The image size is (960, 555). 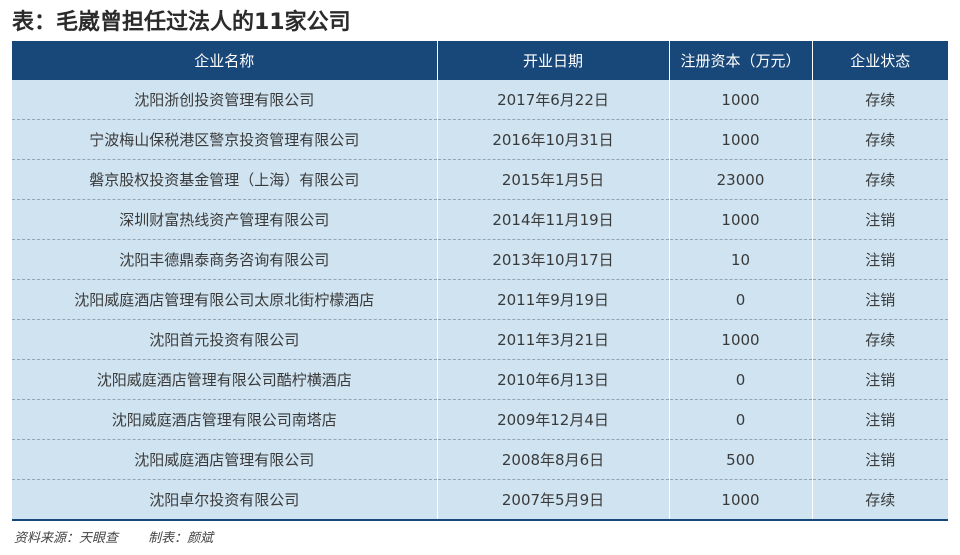 I want to click on header-registered-capital: 注册资本（万元）, so click(x=740, y=60).